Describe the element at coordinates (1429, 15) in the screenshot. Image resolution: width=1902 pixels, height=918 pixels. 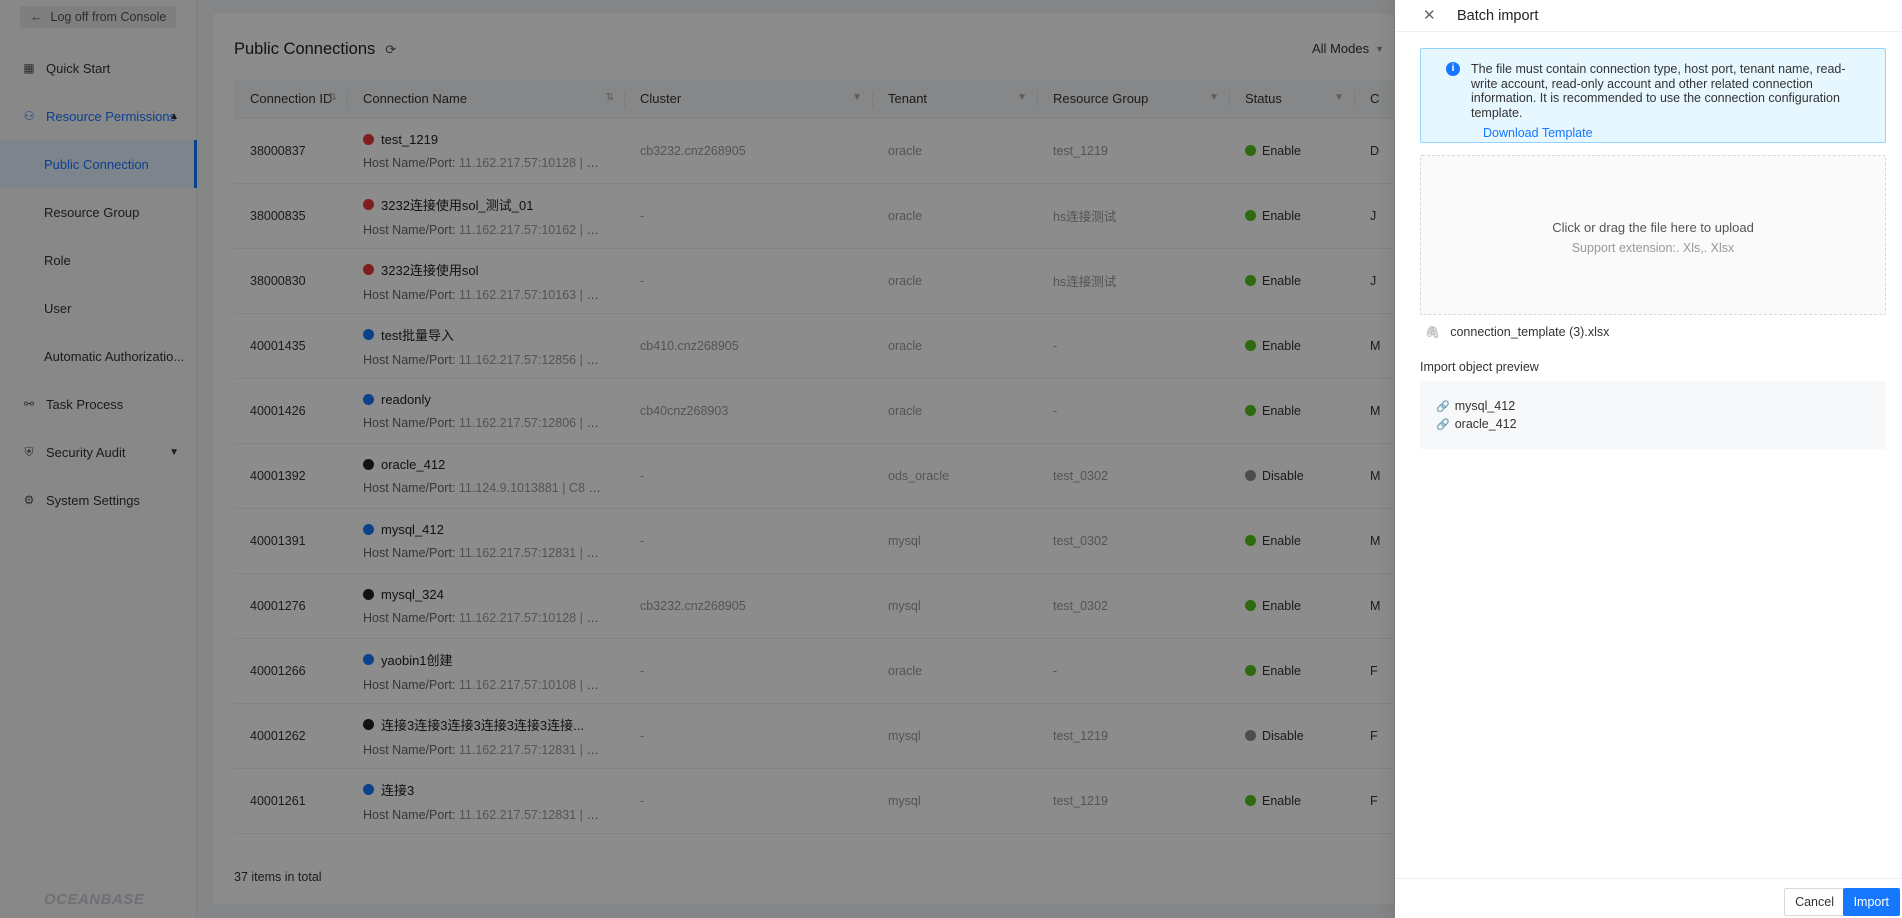
I see `close-icon: ✕` at that location.